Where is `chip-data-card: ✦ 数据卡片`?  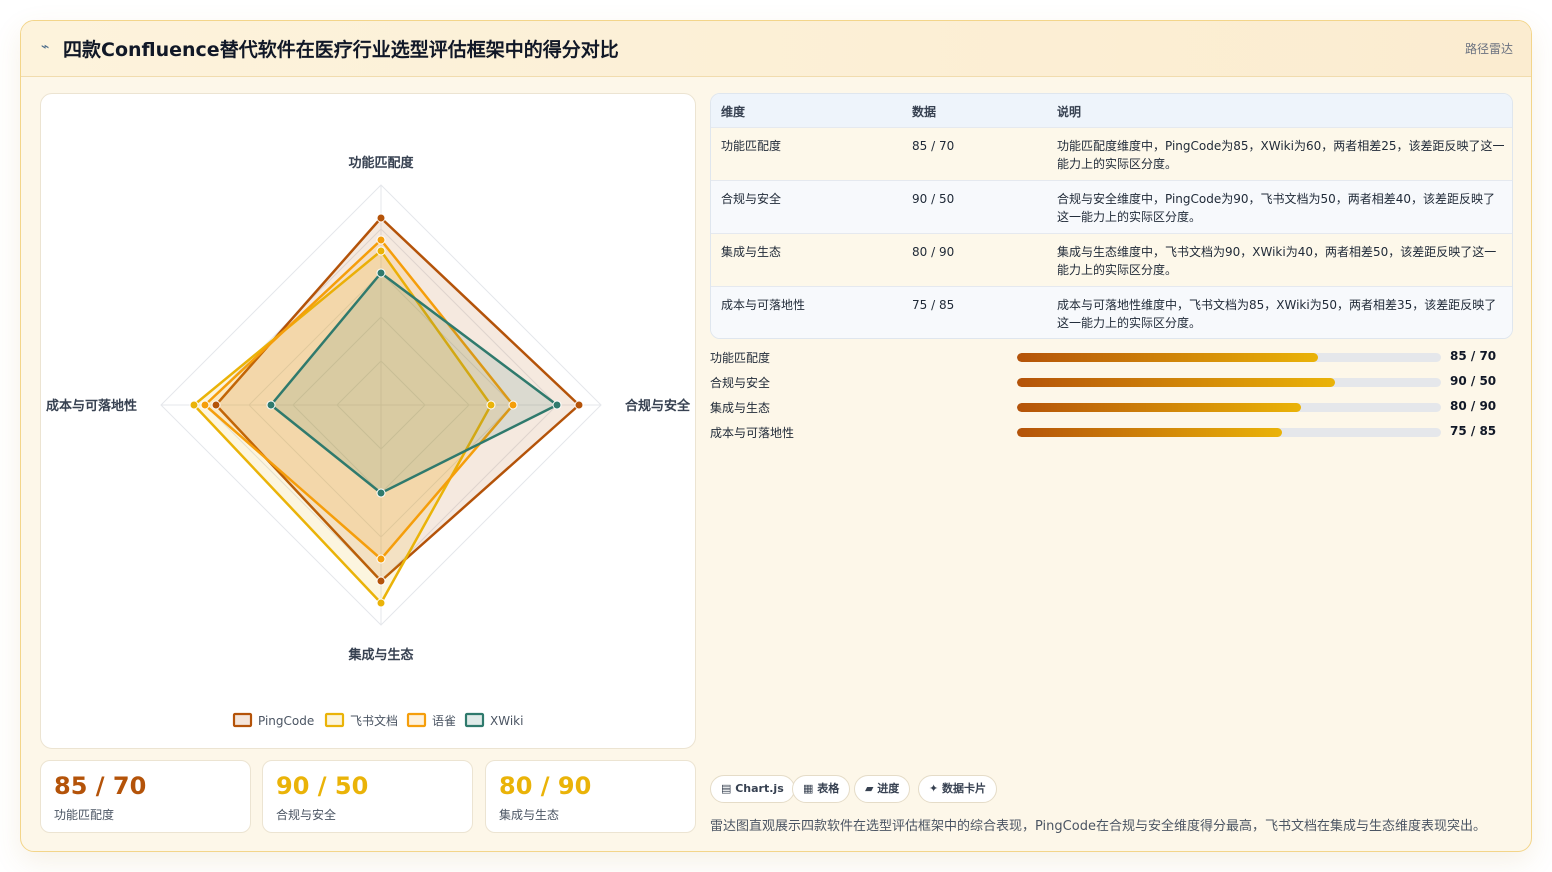 chip-data-card: ✦ 数据卡片 is located at coordinates (958, 789).